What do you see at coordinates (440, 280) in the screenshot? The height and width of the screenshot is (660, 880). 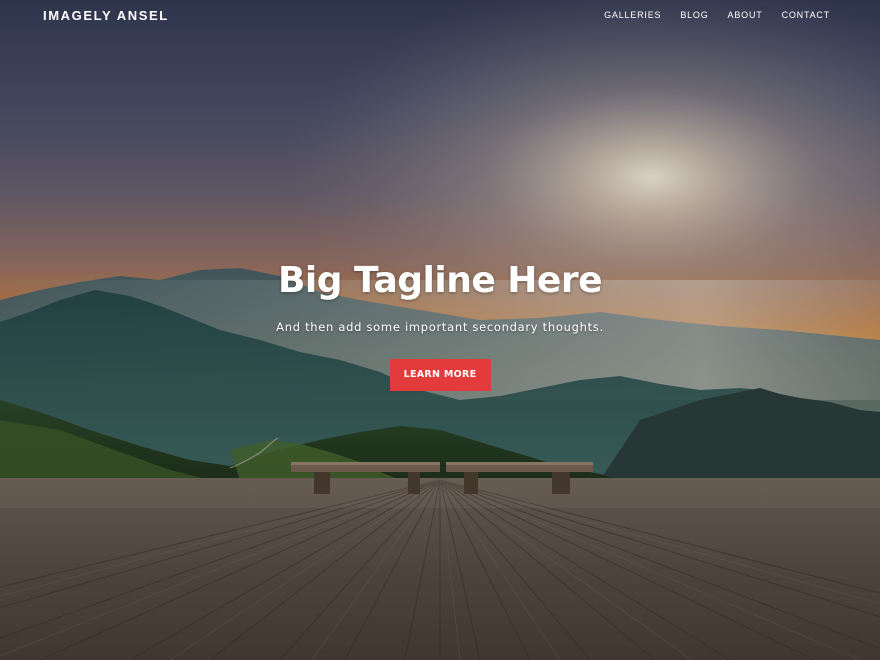 I see `hero-tagline: Big Tagline Here` at bounding box center [440, 280].